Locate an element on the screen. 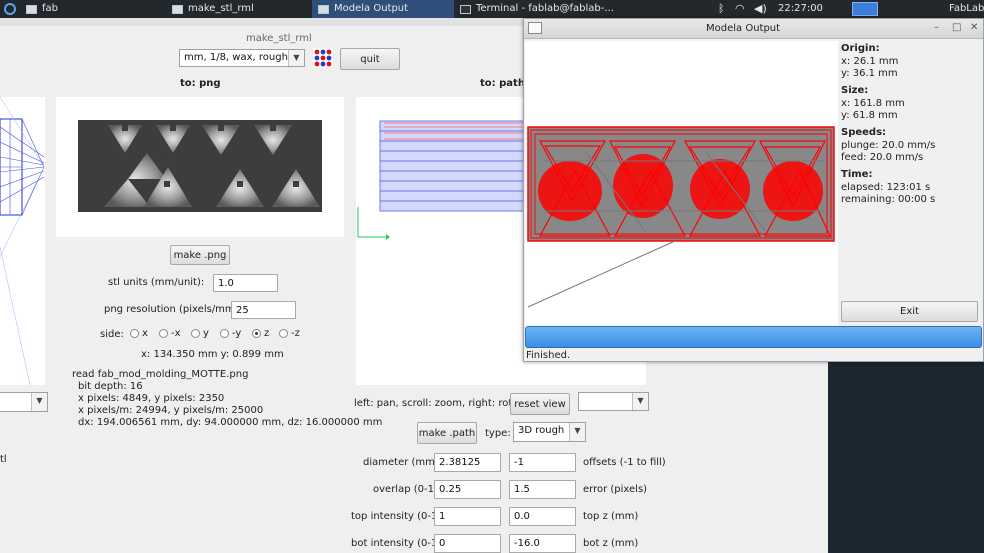 This screenshot has height=553, width=984. error-input is located at coordinates (542, 489).